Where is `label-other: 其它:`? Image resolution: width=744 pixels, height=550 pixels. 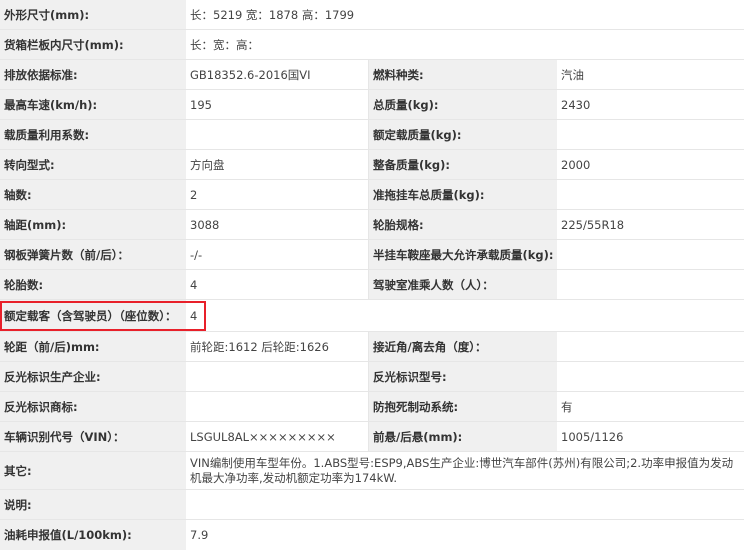
label-other: 其它: is located at coordinates (93, 470).